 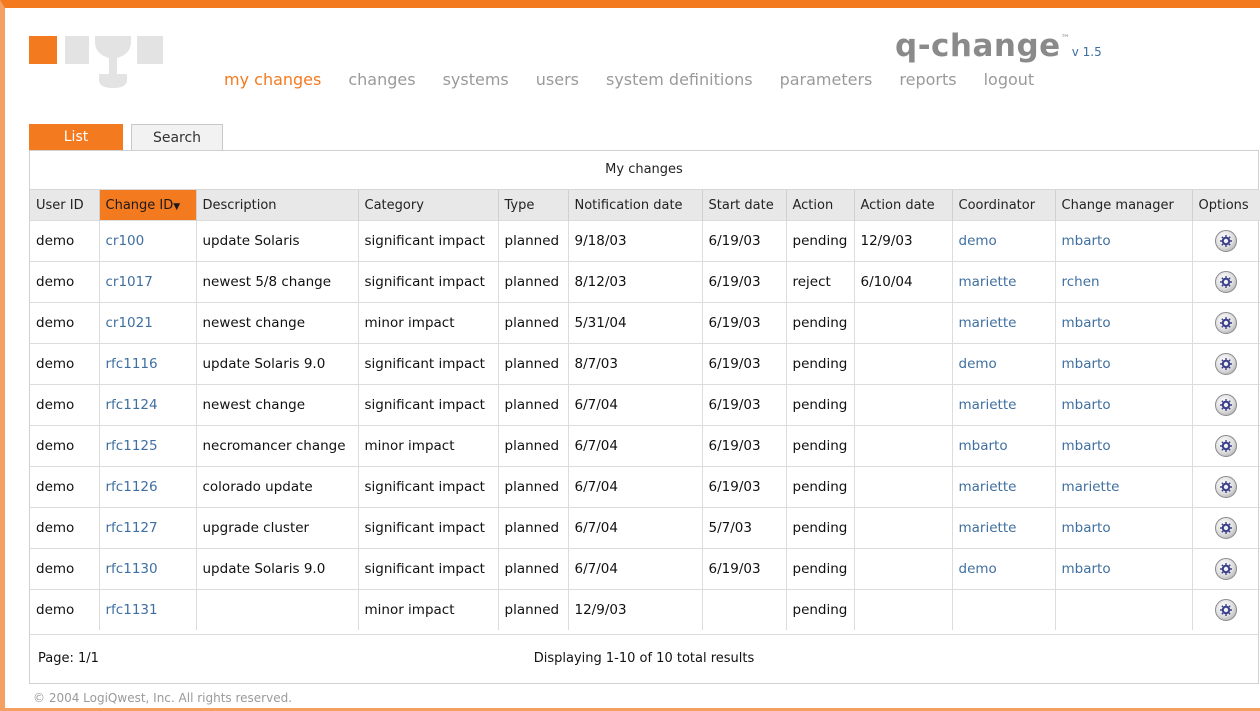 What do you see at coordinates (148, 364) in the screenshot?
I see `cell-change-id: rfc1116` at bounding box center [148, 364].